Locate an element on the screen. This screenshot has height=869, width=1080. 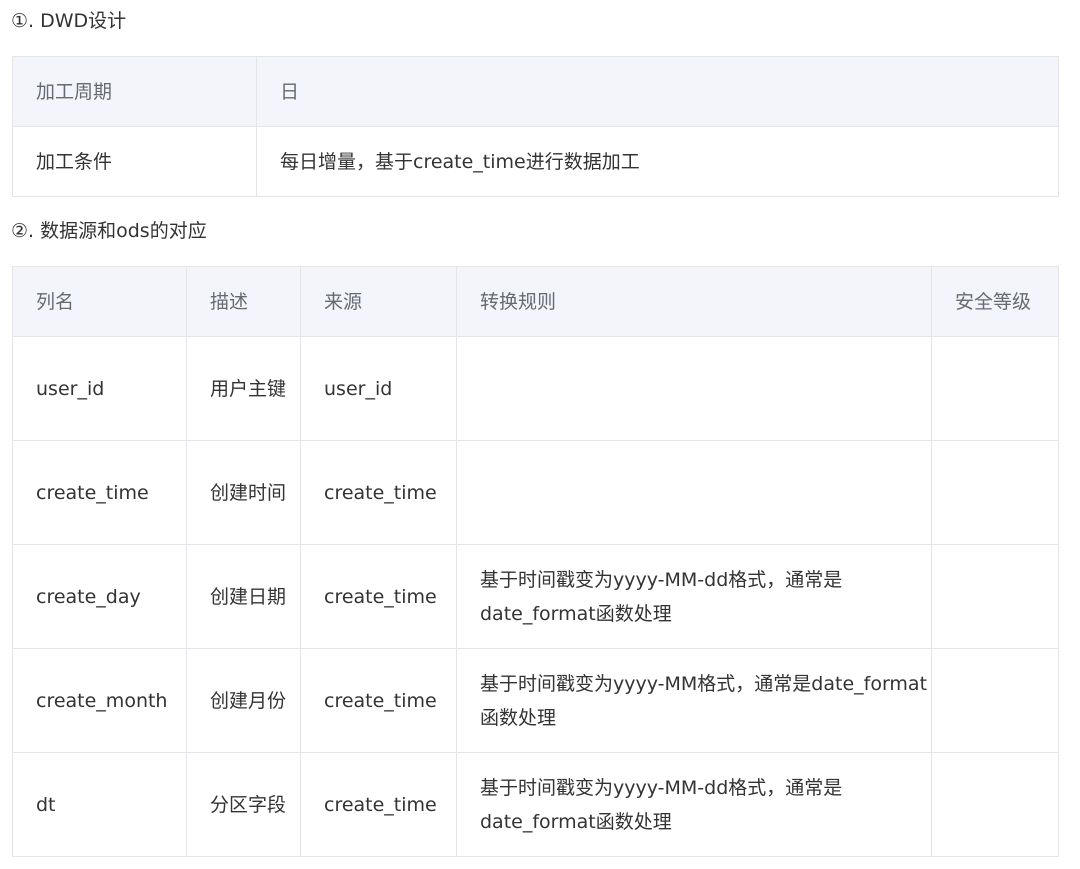
cell-name: create_time is located at coordinates (99, 492).